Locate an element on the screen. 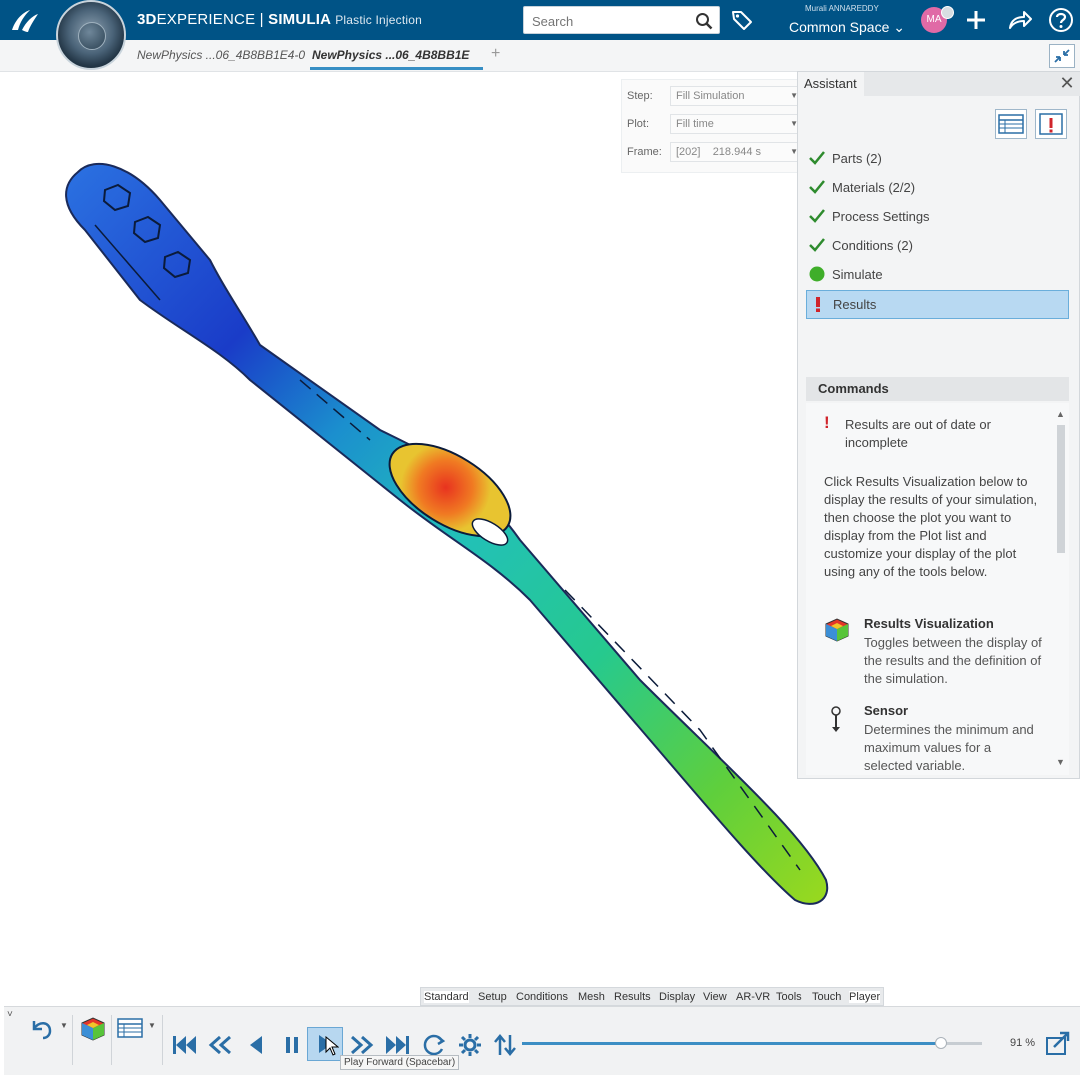 Image resolution: width=1080 pixels, height=1080 pixels. plot-label: Plot: is located at coordinates (638, 124).